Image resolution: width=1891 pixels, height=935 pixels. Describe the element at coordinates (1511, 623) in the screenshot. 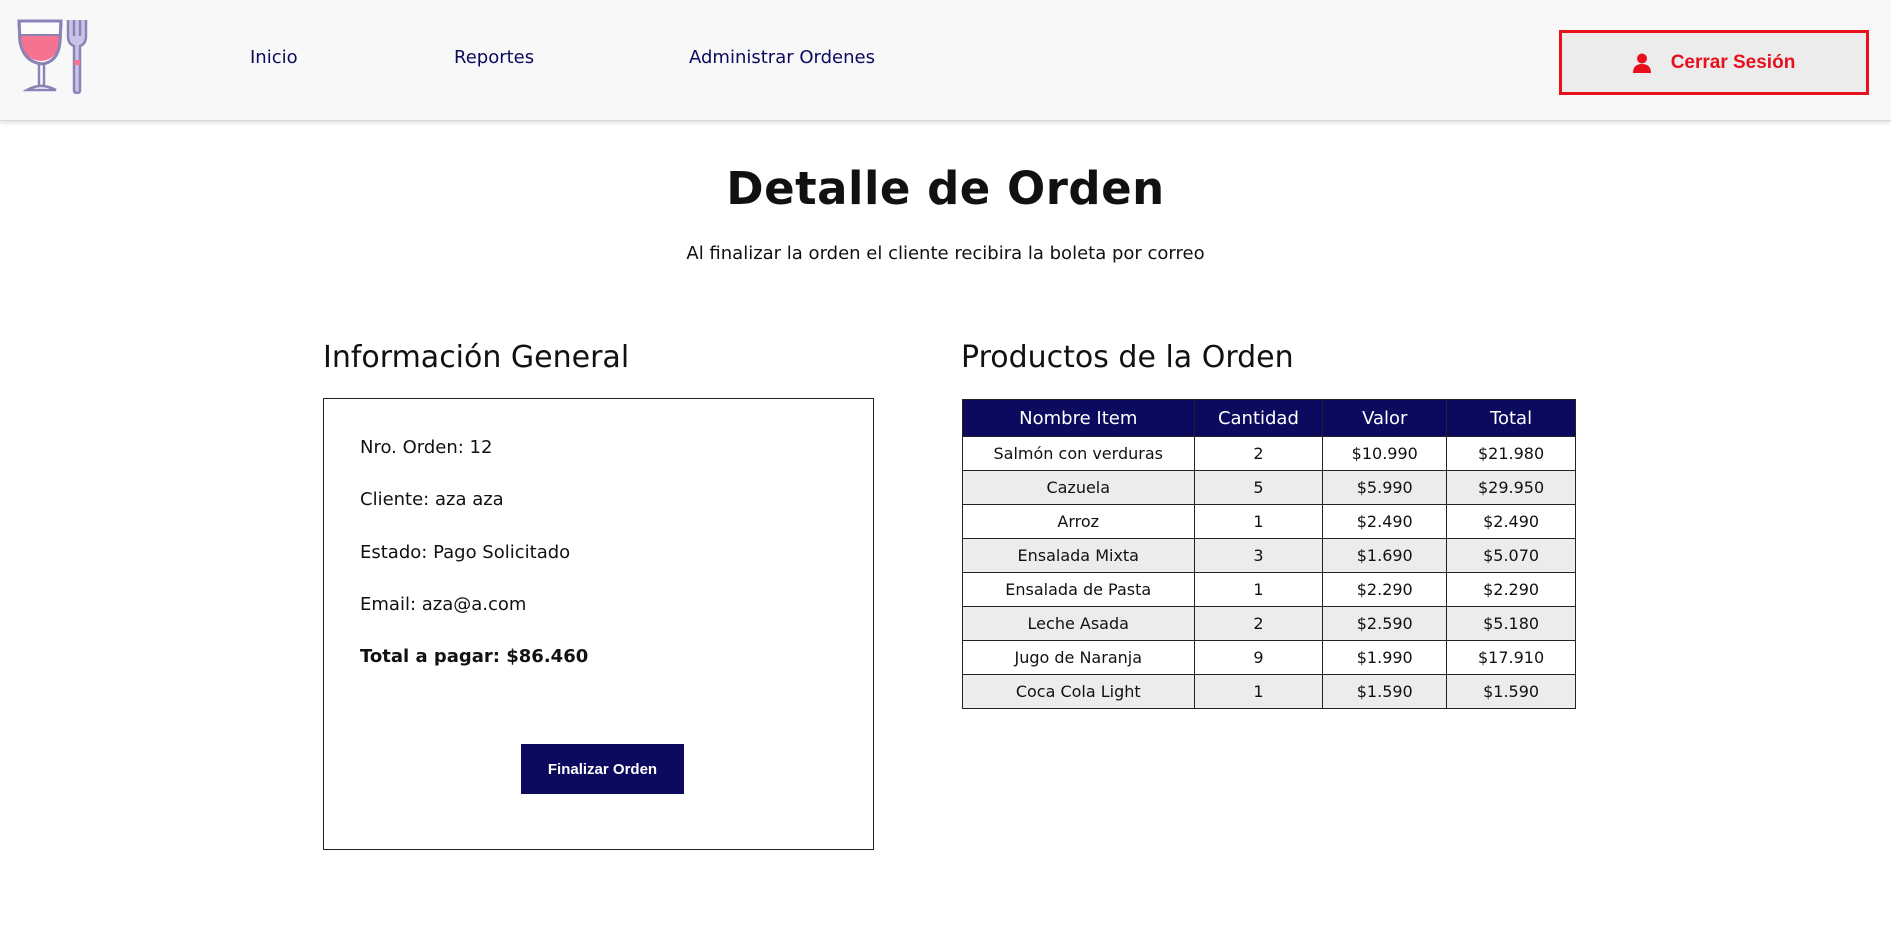

I see `cell-line-total: $5.180` at that location.